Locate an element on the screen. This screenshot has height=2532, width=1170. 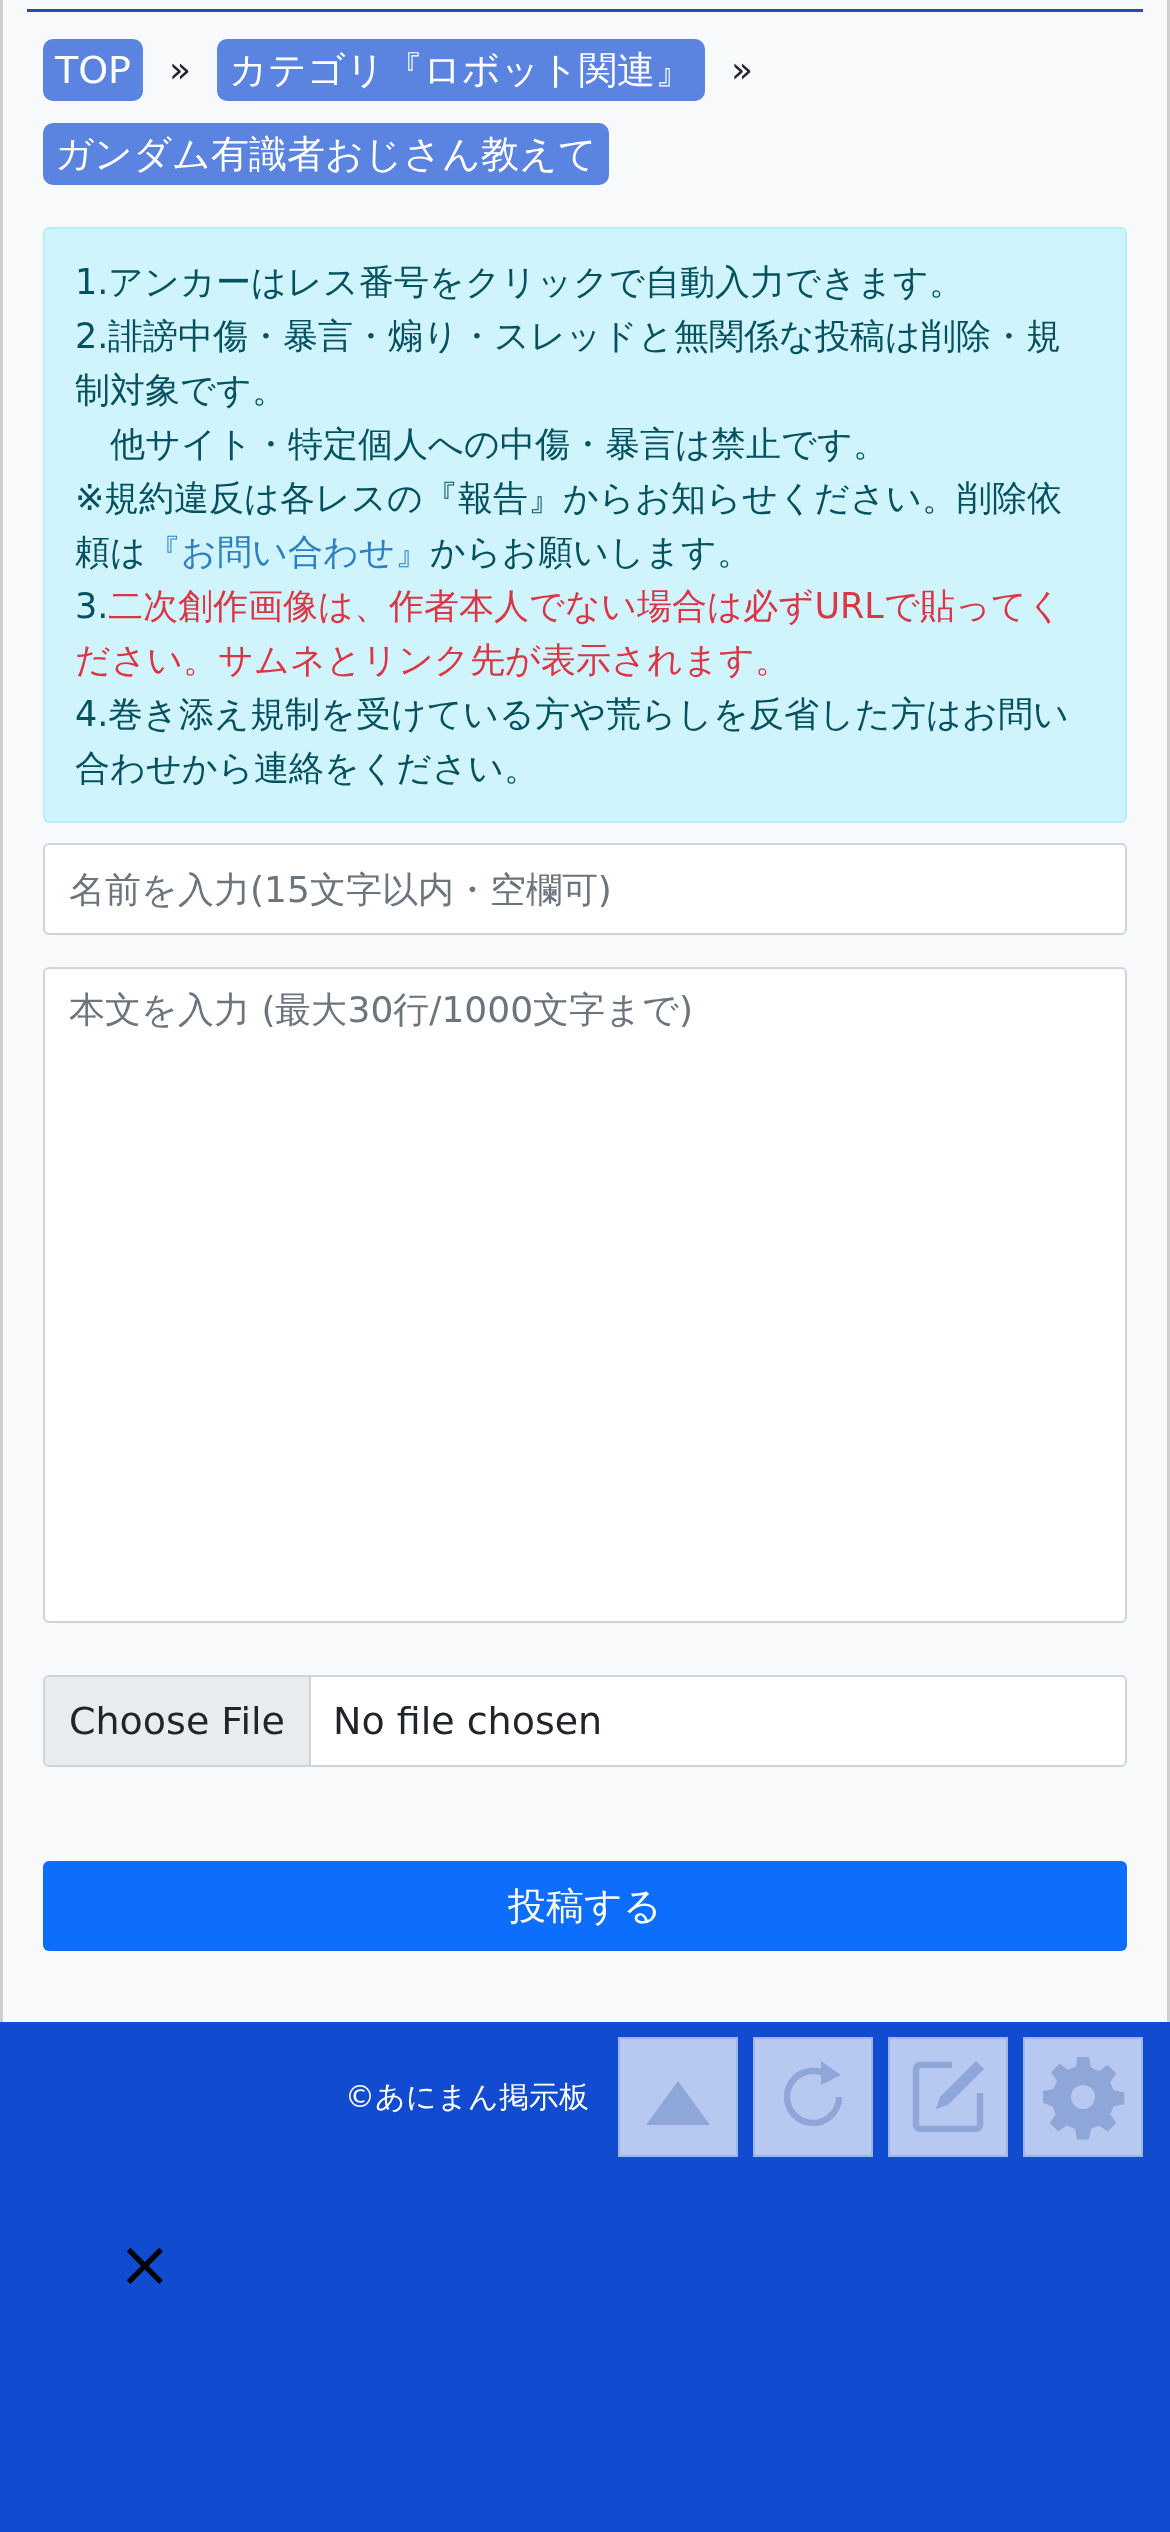
name-field: 名前を入力(15文字以内・空欄可) is located at coordinates (585, 889).